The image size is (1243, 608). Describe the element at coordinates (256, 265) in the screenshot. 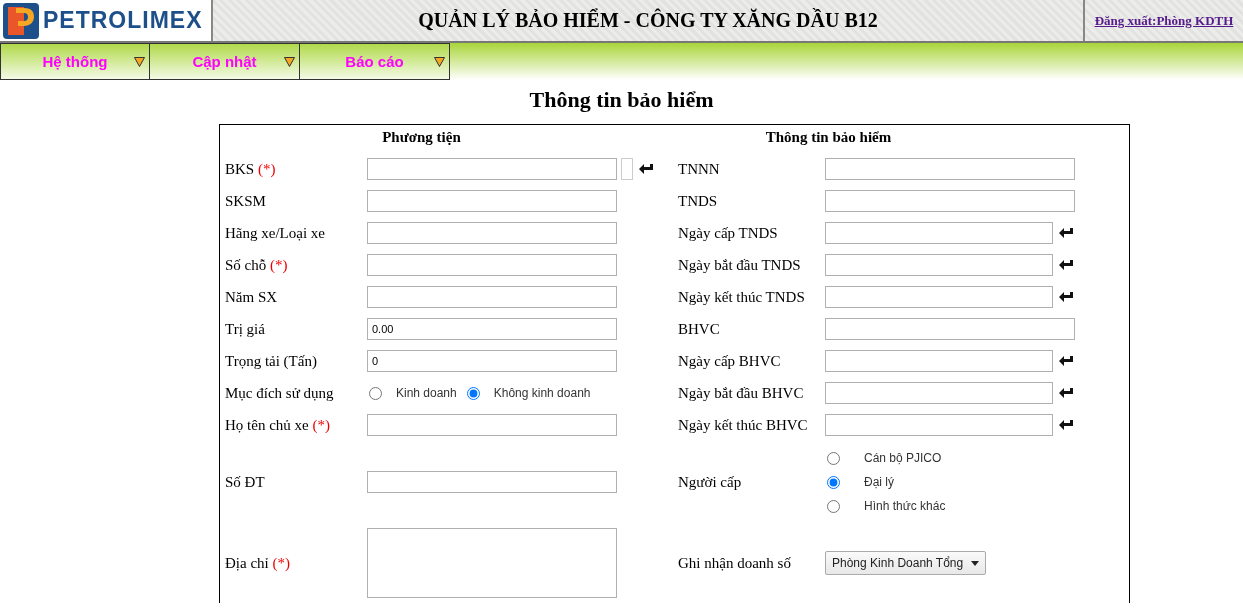

I see `field-label: Số chỗ (*)` at that location.